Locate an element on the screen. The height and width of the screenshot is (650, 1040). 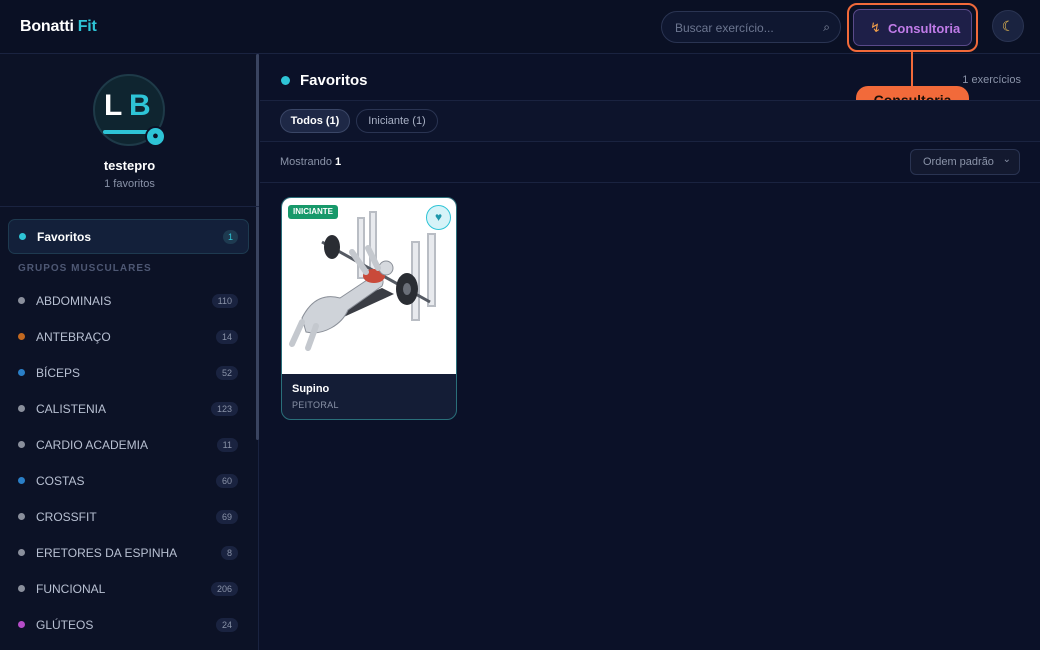
moon-icon: ☾ is located at coordinates (1008, 26).